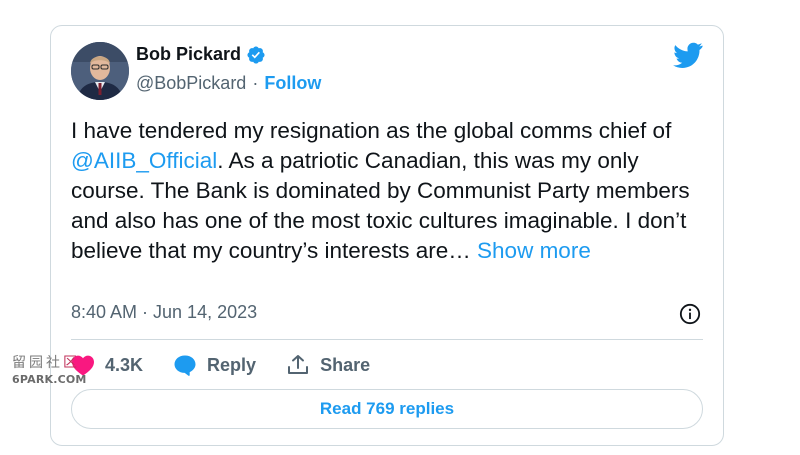 The image size is (800, 455). I want to click on reply-label: Reply, so click(232, 364).